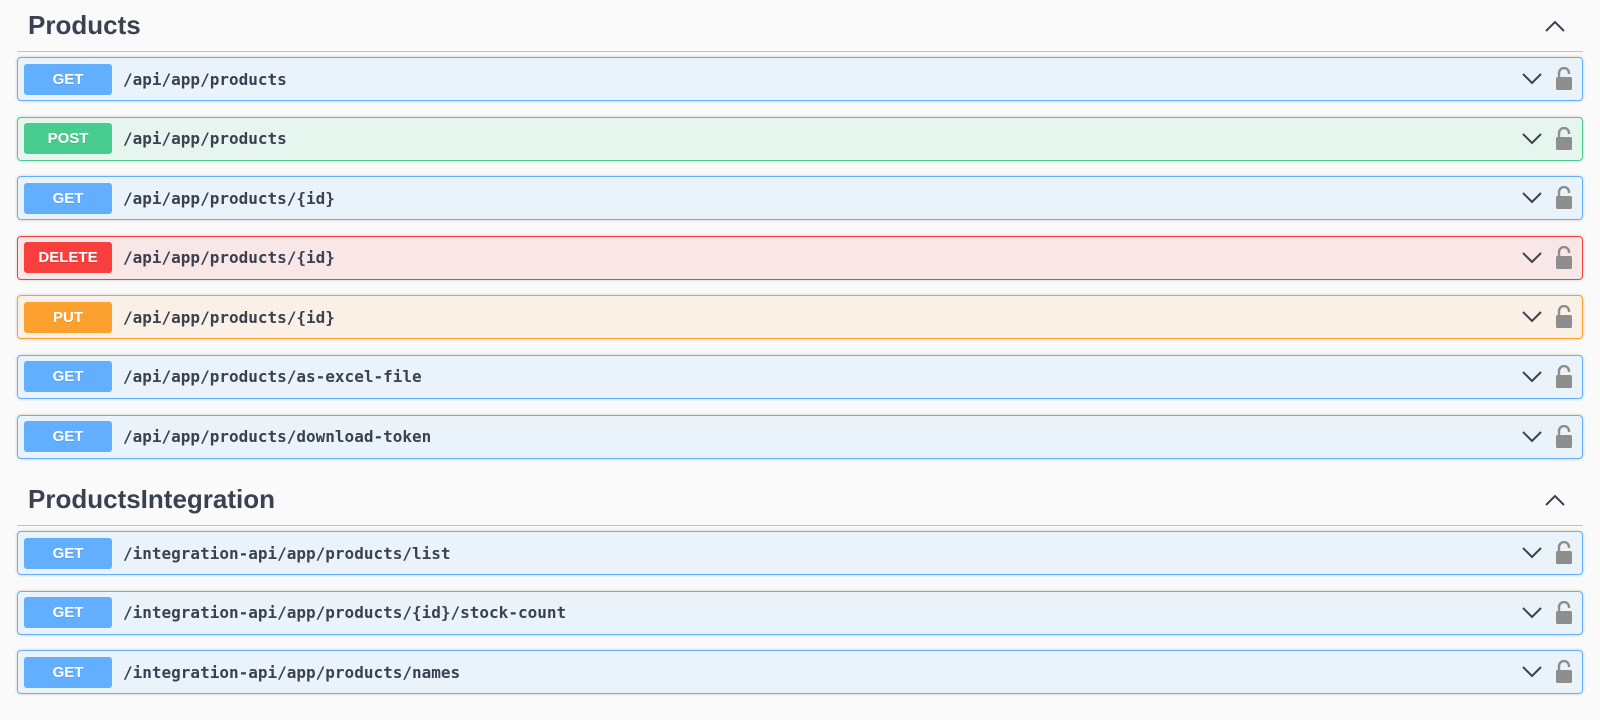  I want to click on http-method-badge: PUT, so click(68, 317).